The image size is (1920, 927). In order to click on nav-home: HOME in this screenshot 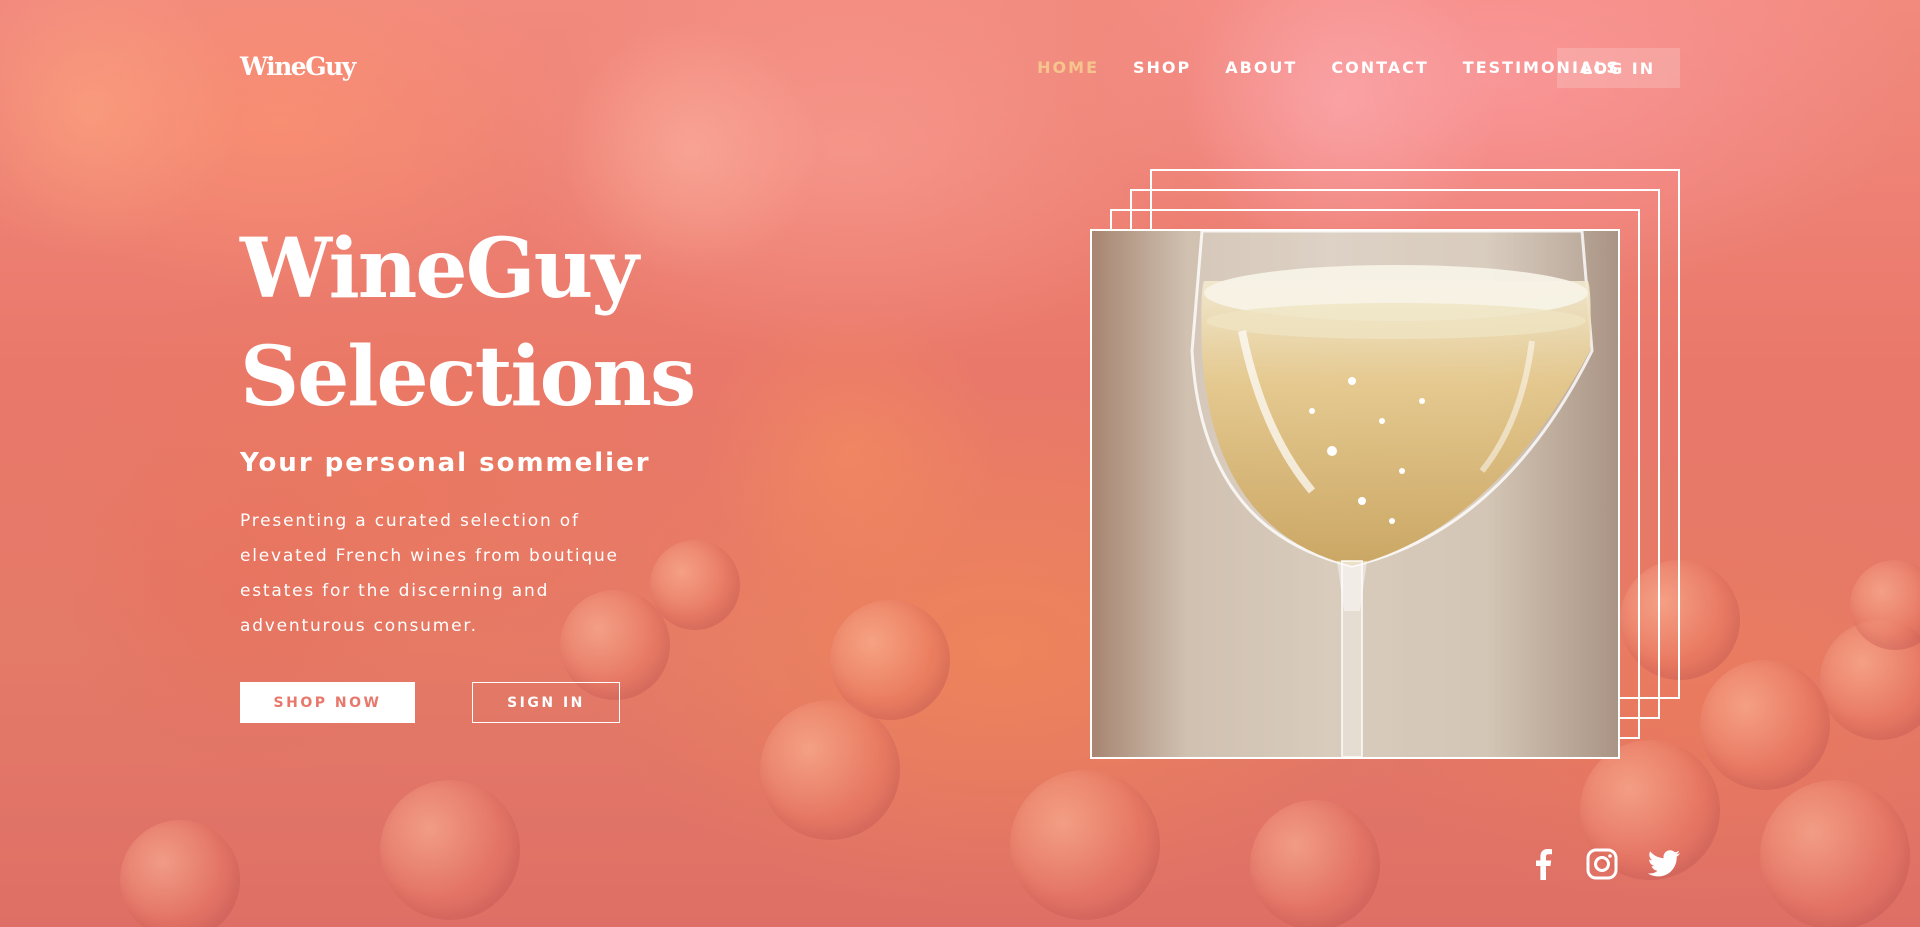, I will do `click(1068, 67)`.